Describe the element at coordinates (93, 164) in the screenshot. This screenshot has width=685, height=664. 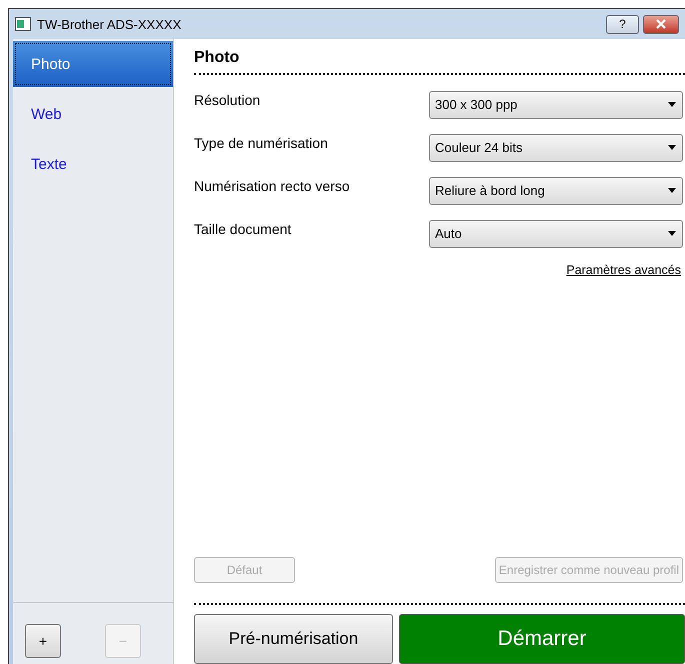
I see `profile-item: Texte` at that location.